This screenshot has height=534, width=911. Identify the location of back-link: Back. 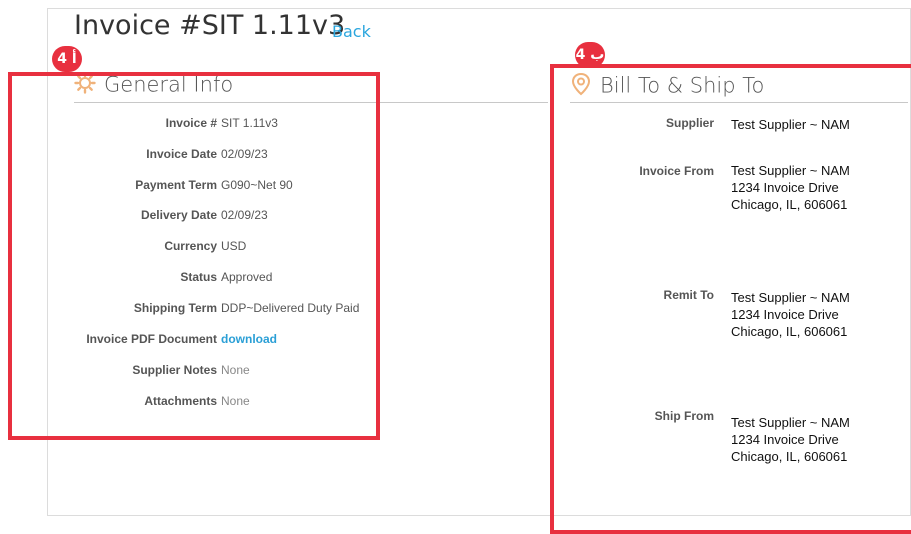
(351, 31).